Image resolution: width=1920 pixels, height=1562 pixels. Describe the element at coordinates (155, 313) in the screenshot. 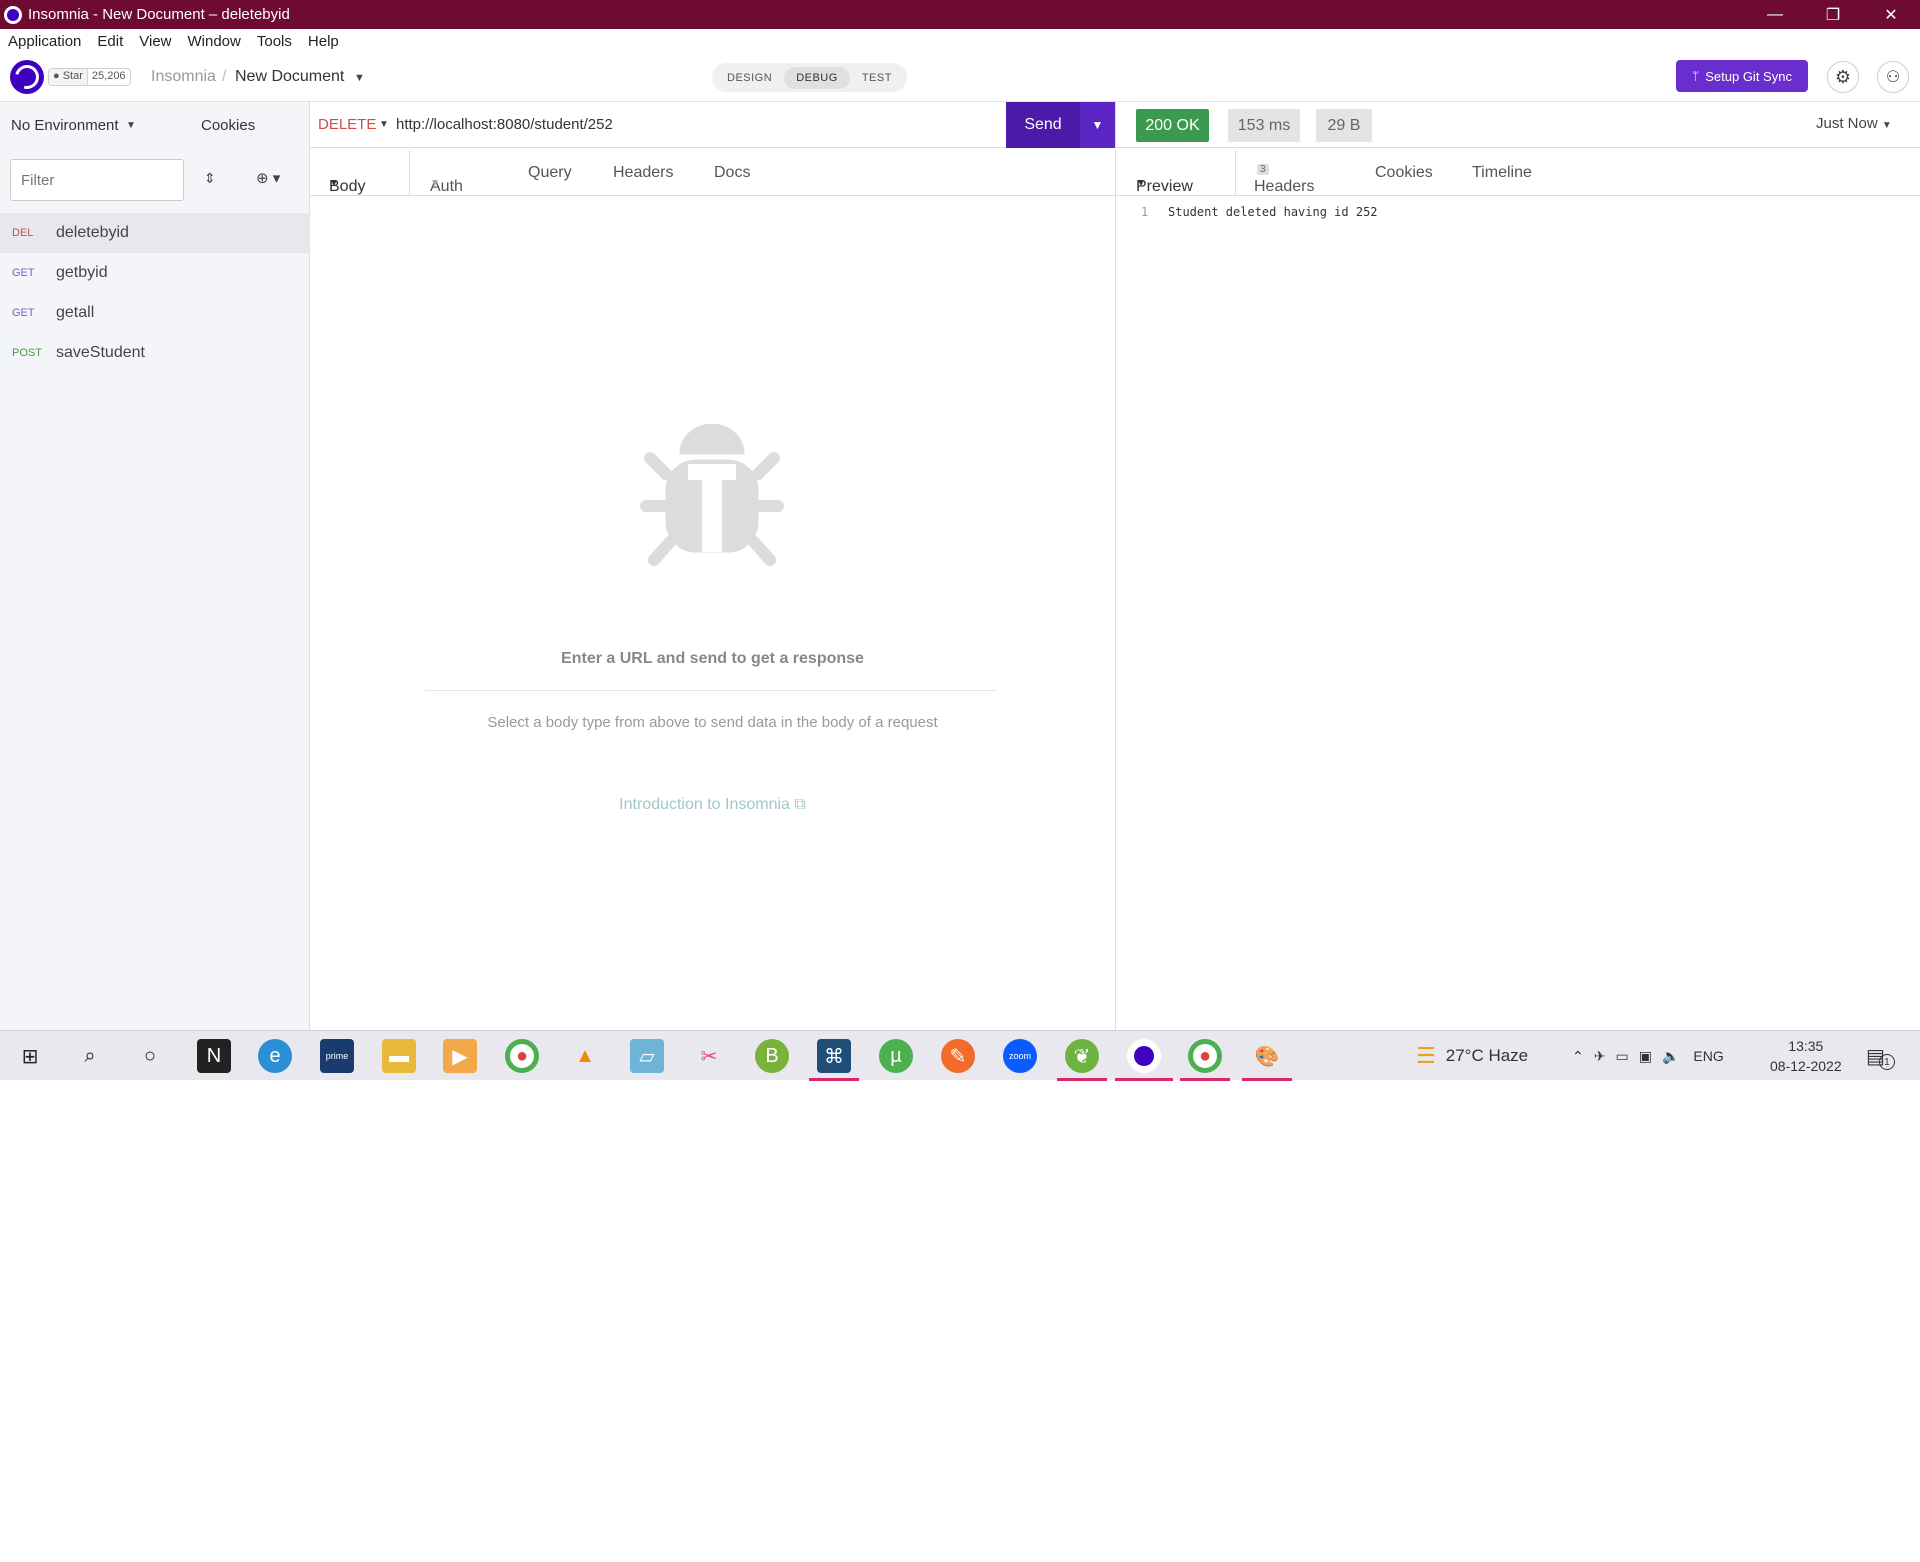

I see `request-item-getall: GET getall` at that location.